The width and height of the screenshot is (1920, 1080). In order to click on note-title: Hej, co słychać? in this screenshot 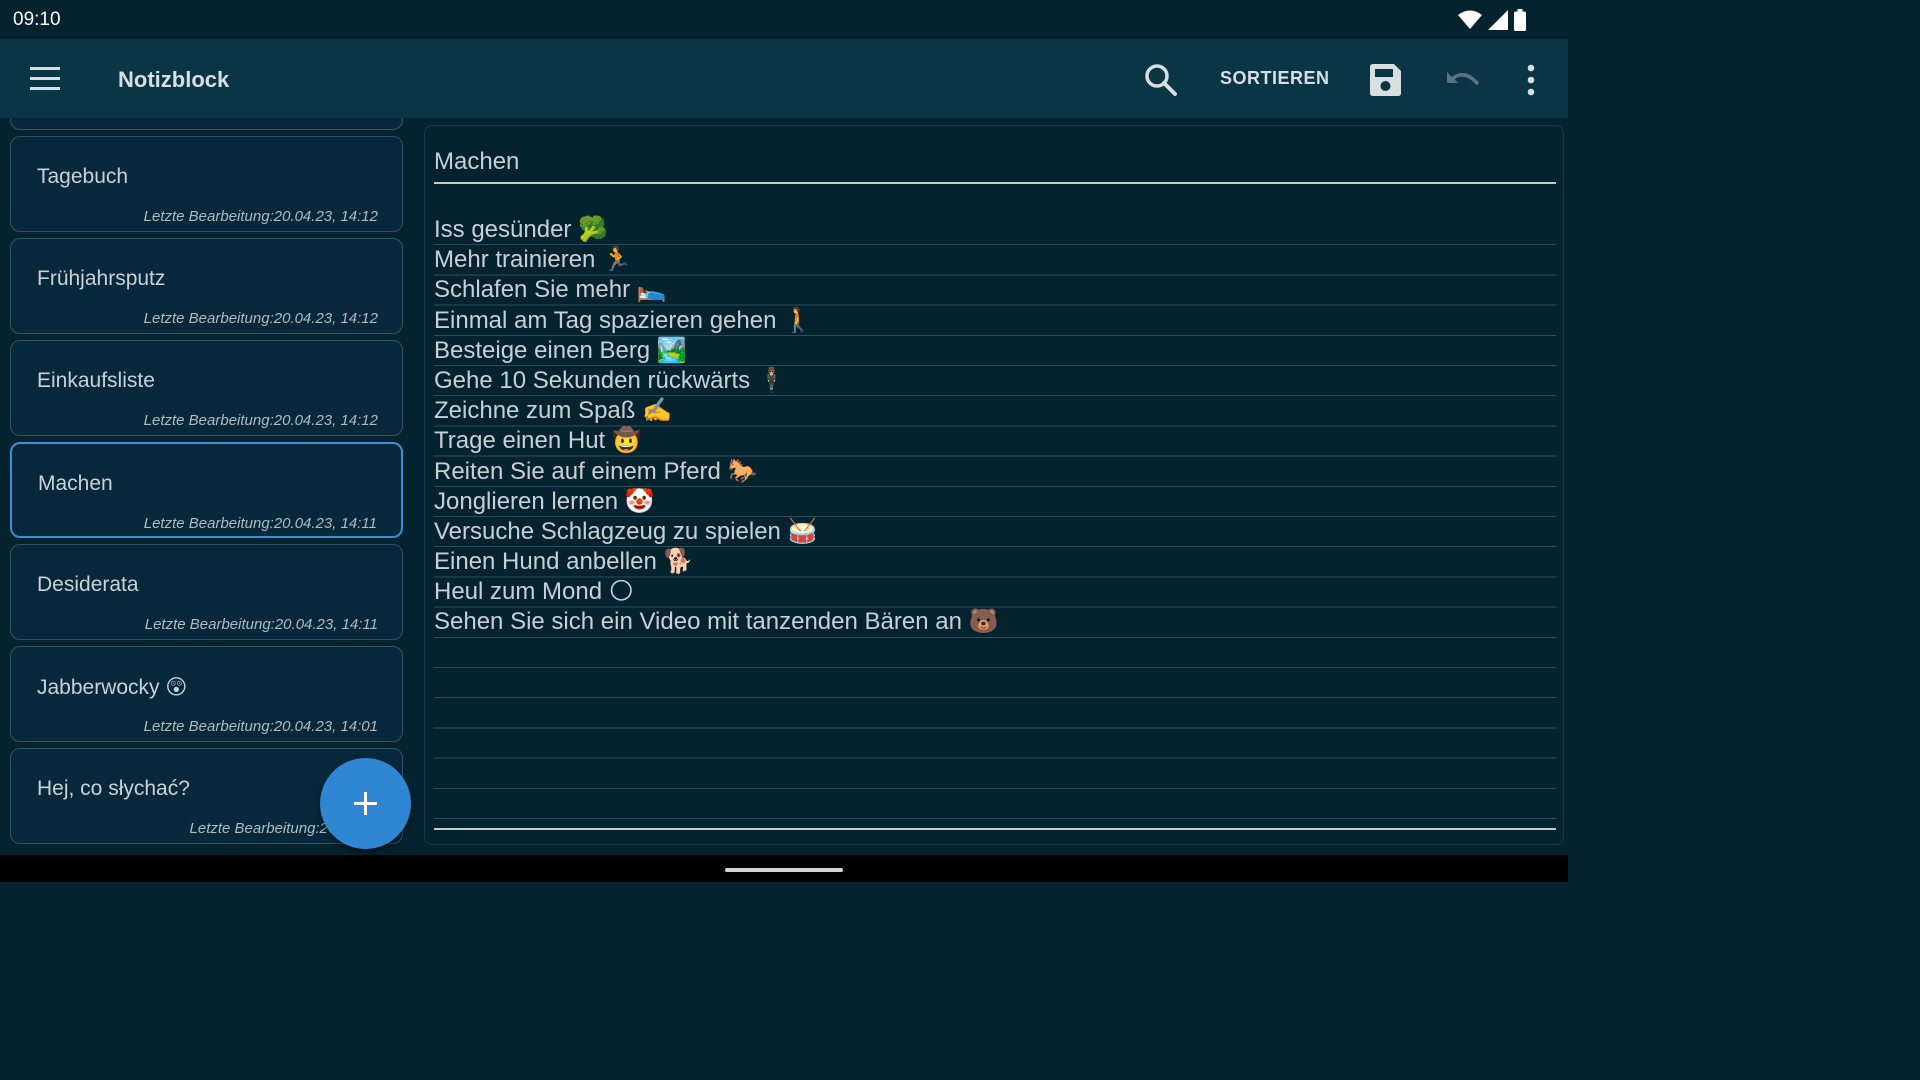, I will do `click(113, 788)`.